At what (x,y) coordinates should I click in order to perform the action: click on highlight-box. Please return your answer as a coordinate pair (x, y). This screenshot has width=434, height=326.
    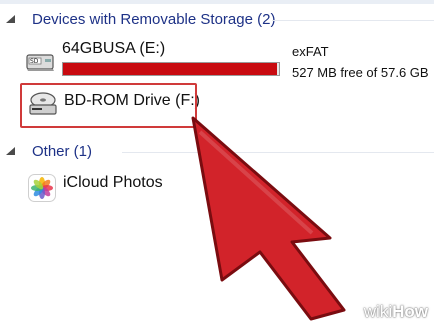
    Looking at the image, I should click on (108, 105).